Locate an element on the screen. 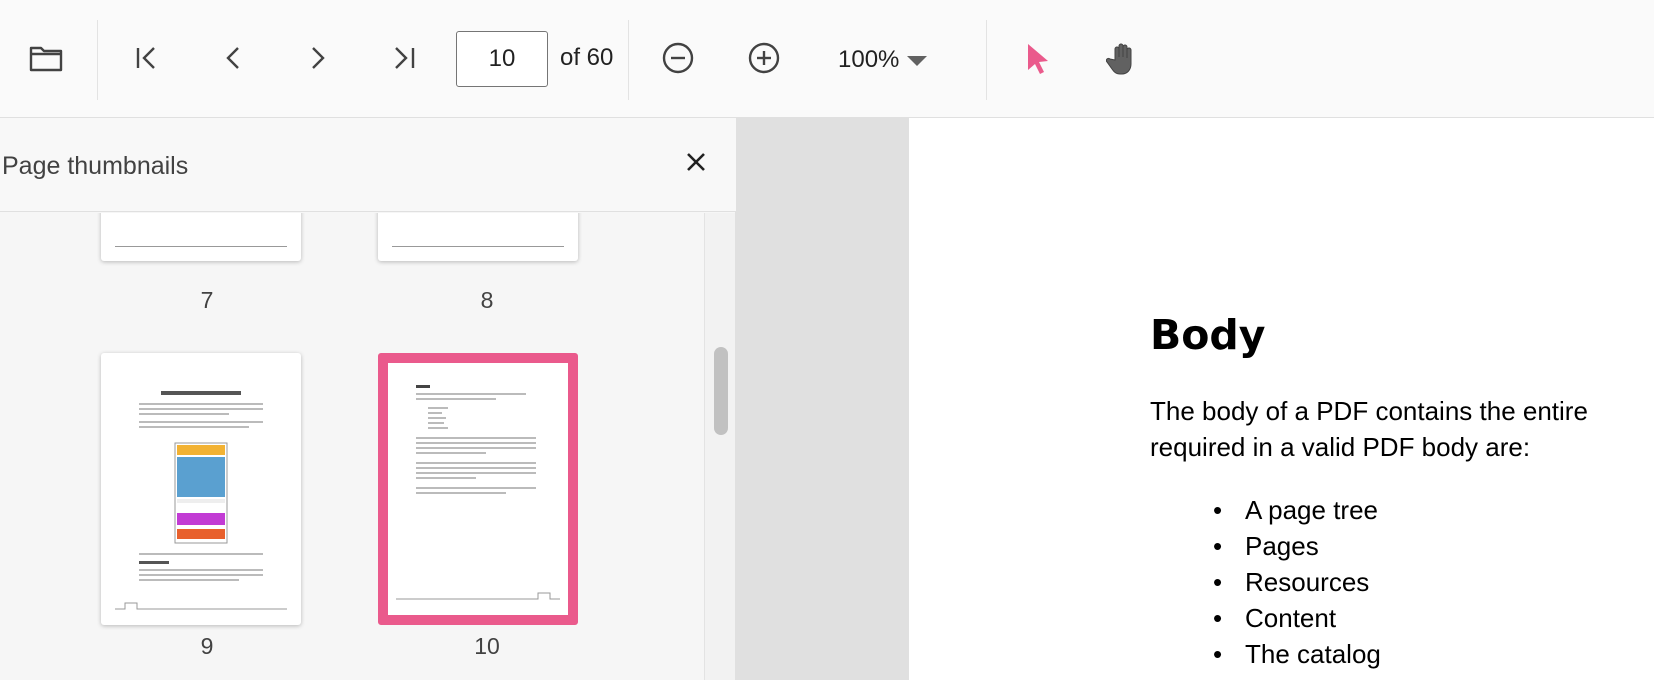 The image size is (1654, 680). pan-tool-button is located at coordinates (1123, 58).